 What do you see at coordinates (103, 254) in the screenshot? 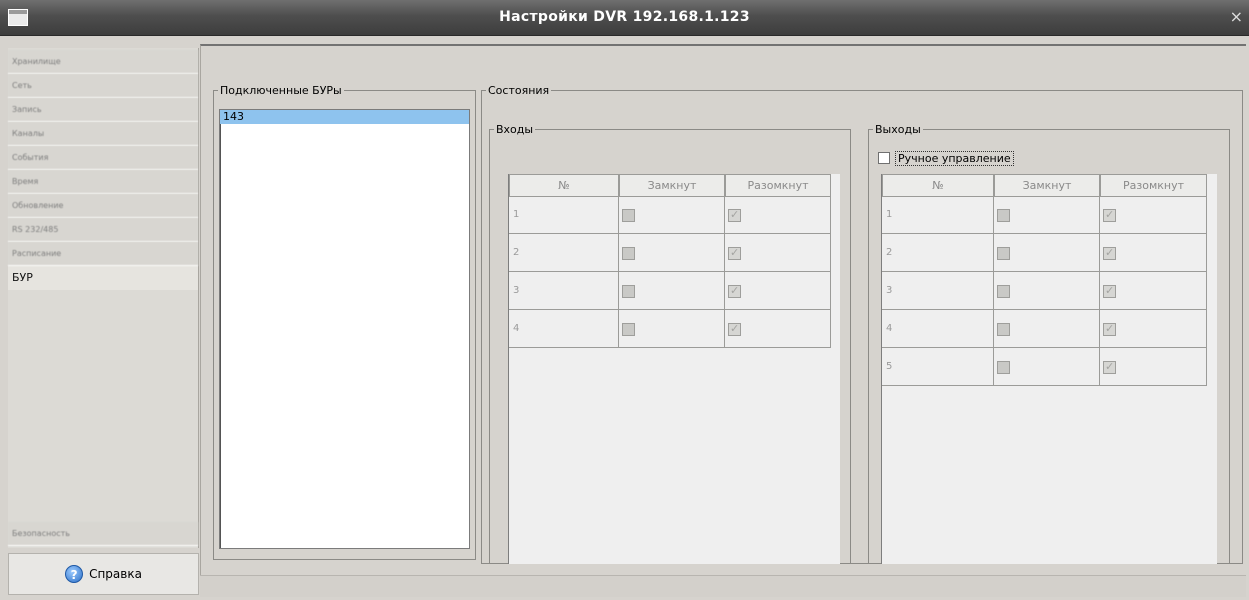
I see `sidebar-item-schedule: Расписание` at bounding box center [103, 254].